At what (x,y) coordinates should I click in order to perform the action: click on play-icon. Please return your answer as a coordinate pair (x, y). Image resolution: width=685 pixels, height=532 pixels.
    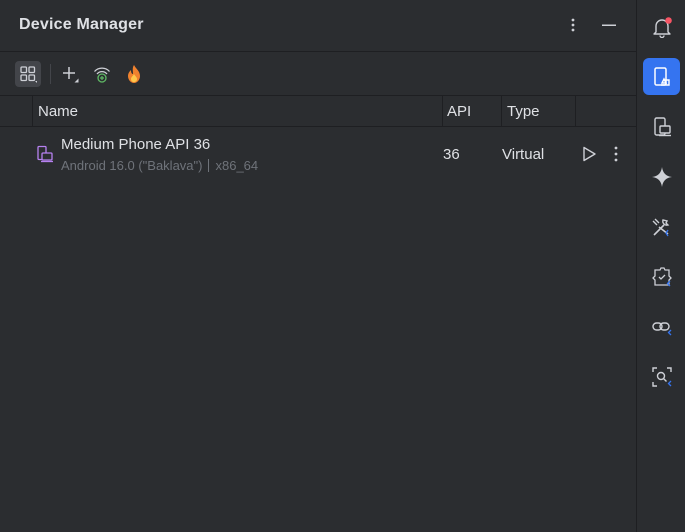
    Looking at the image, I should click on (589, 154).